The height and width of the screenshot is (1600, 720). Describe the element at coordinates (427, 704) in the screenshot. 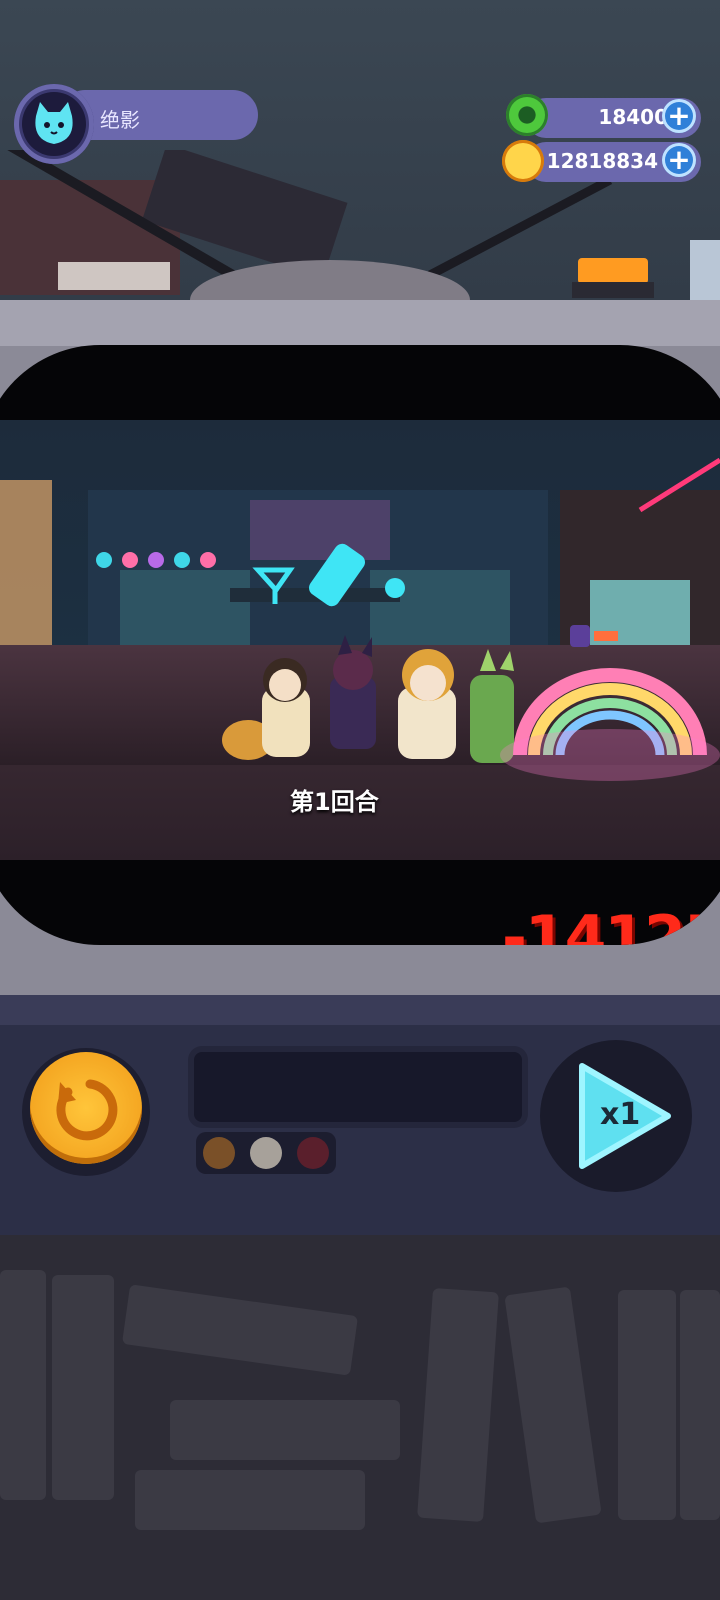

I see `hero-laurel-king` at that location.